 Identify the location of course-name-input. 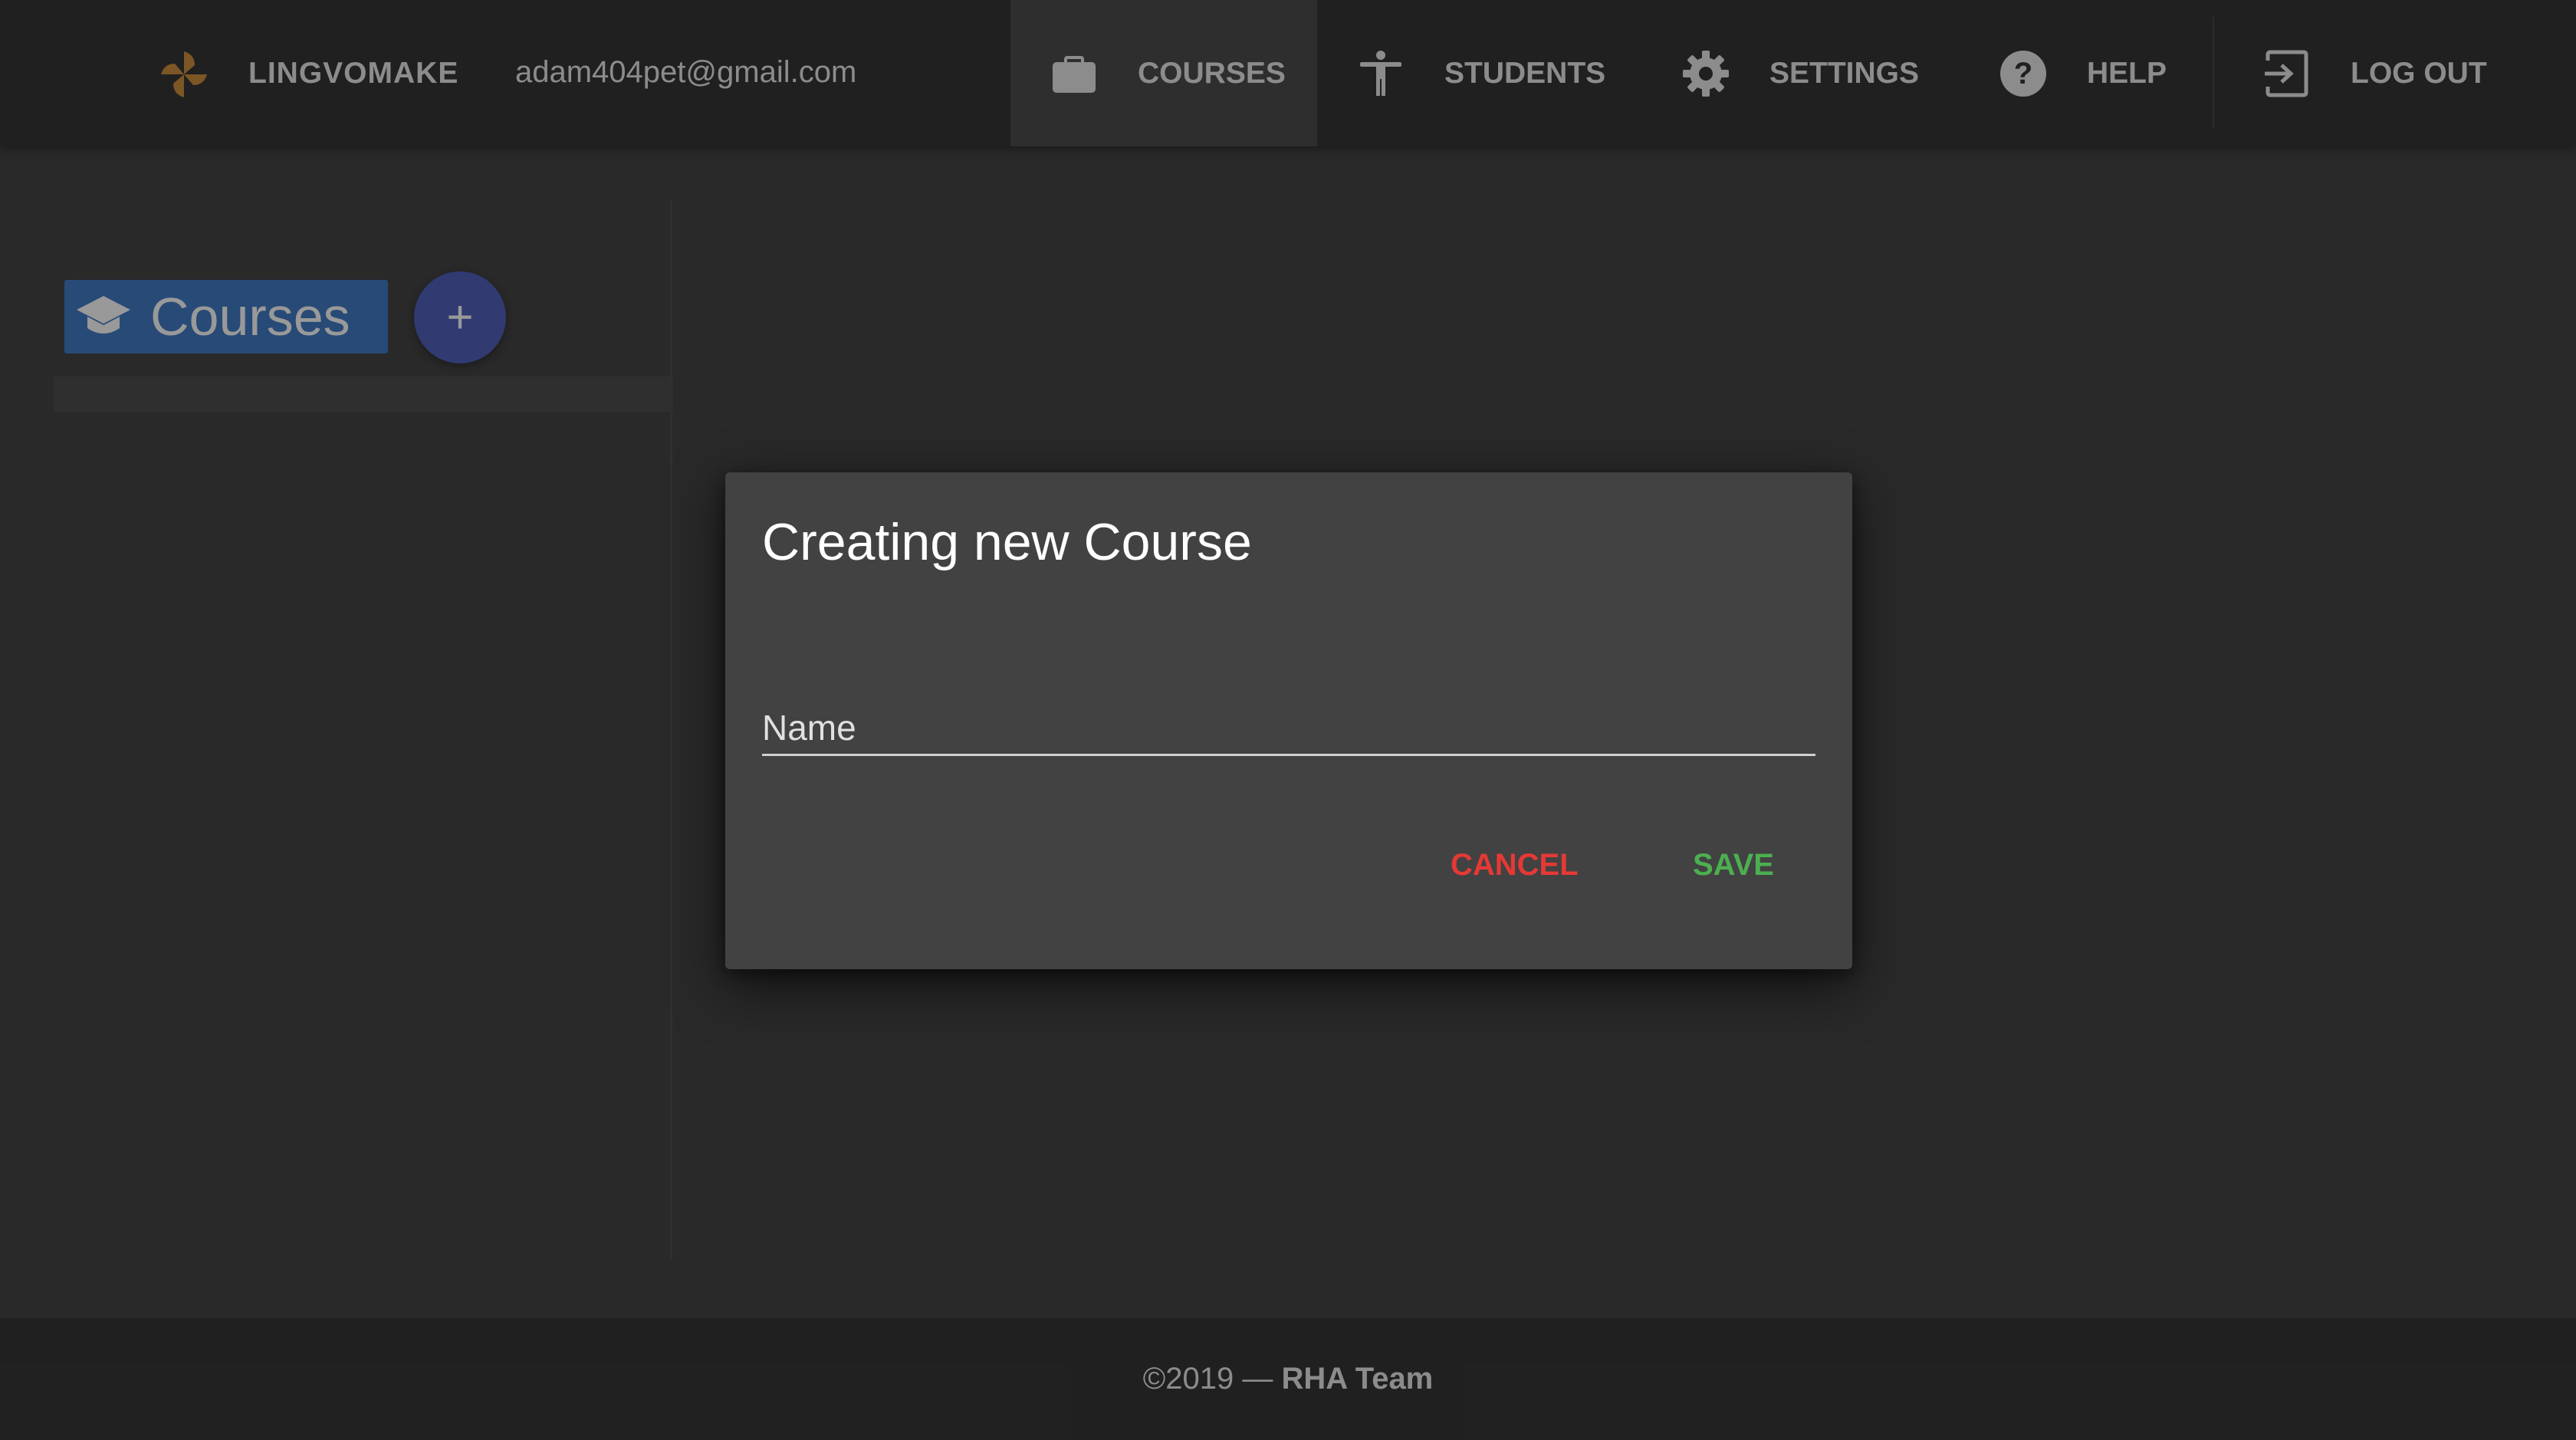
(1288, 725).